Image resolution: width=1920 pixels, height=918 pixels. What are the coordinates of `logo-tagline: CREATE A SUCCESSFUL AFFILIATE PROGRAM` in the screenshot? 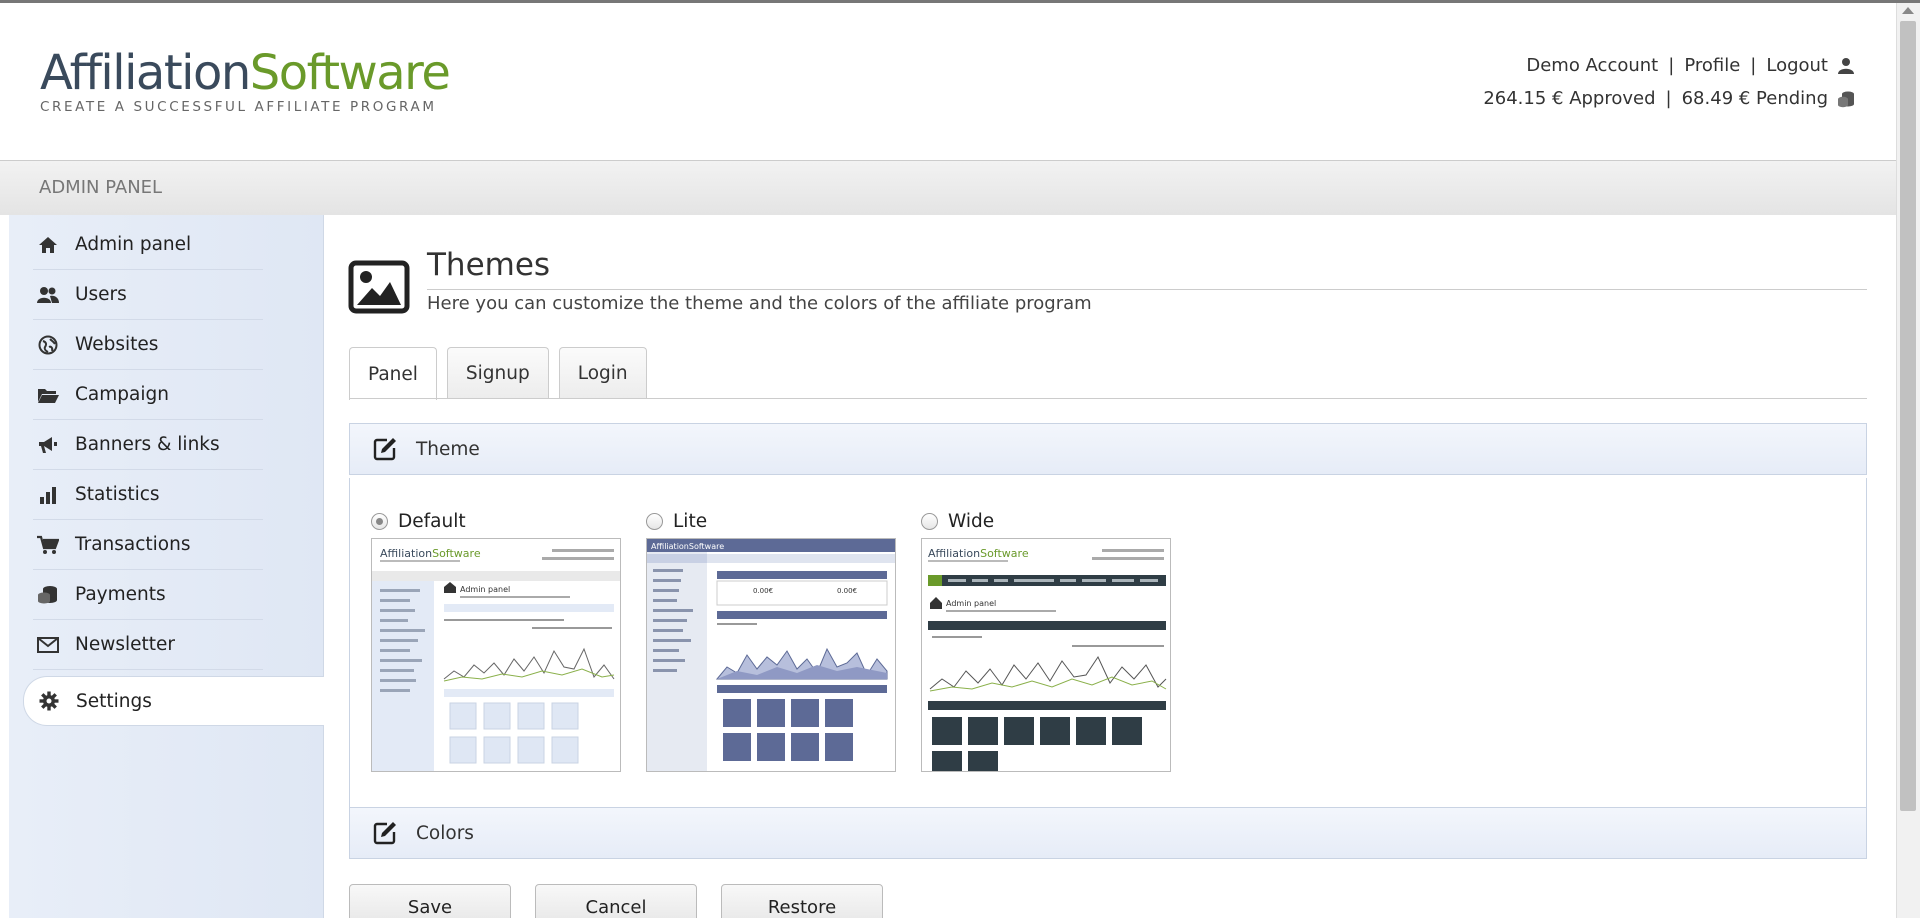 It's located at (238, 107).